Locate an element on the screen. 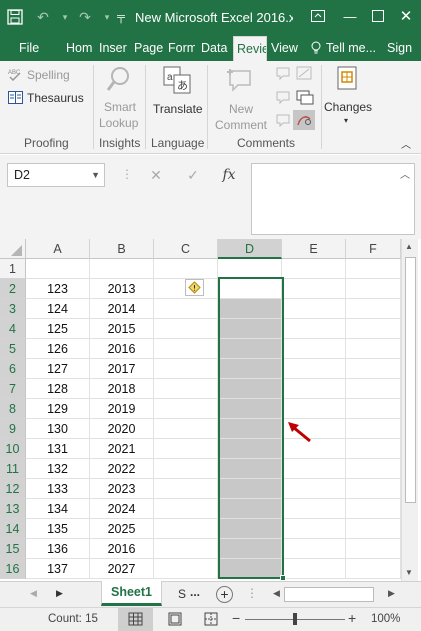  zoom-out-icon: − is located at coordinates (236, 618).